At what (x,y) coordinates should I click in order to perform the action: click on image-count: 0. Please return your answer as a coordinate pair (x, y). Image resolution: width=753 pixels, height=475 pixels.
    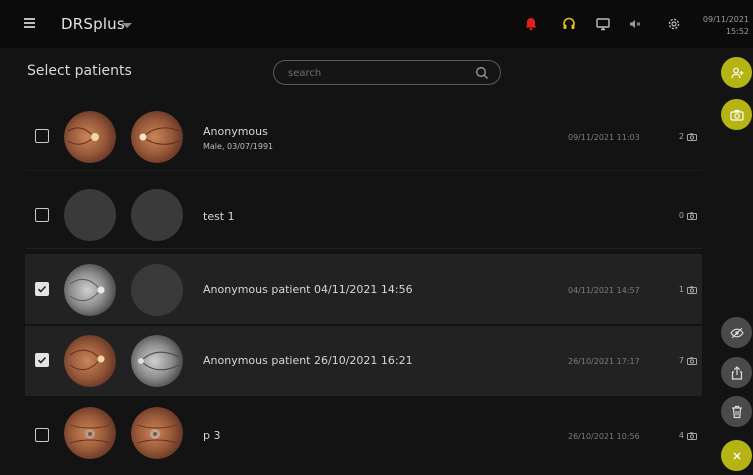
    Looking at the image, I should click on (688, 215).